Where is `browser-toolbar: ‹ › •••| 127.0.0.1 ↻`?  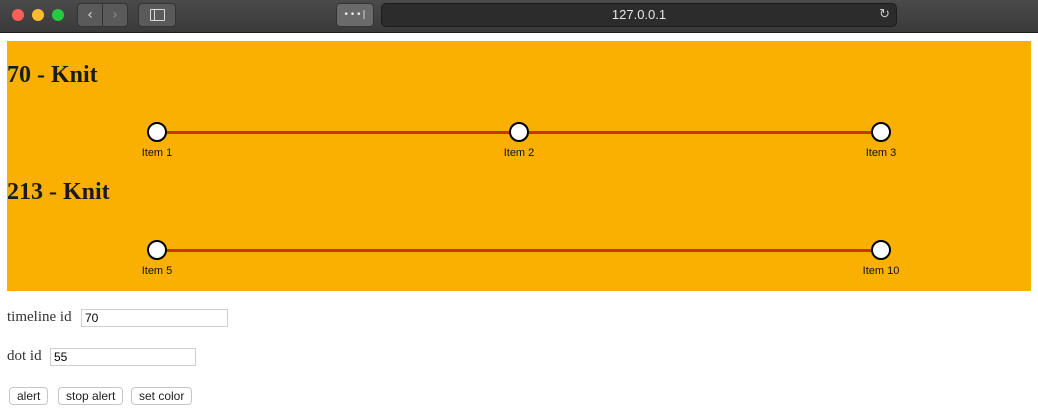 browser-toolbar: ‹ › •••| 127.0.0.1 ↻ is located at coordinates (519, 16).